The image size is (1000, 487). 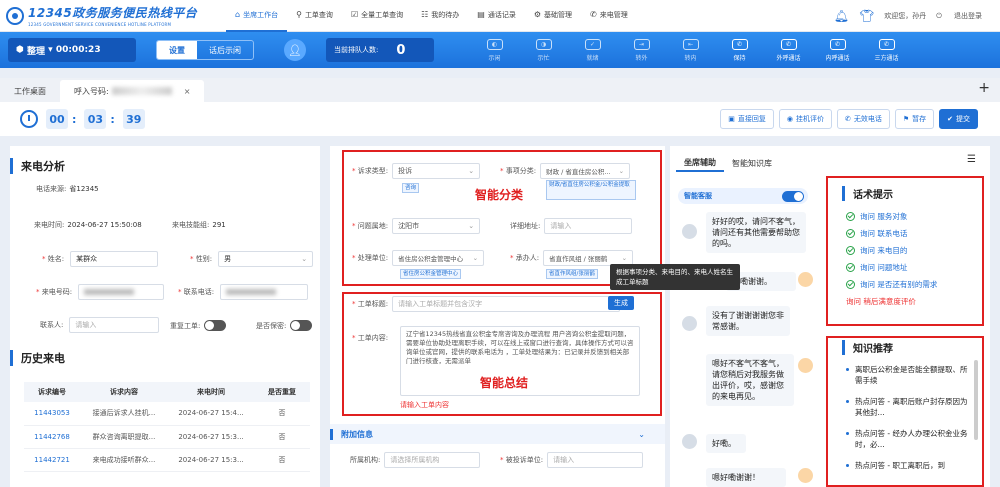 I want to click on idle-icon: ◐, so click(x=494, y=44).